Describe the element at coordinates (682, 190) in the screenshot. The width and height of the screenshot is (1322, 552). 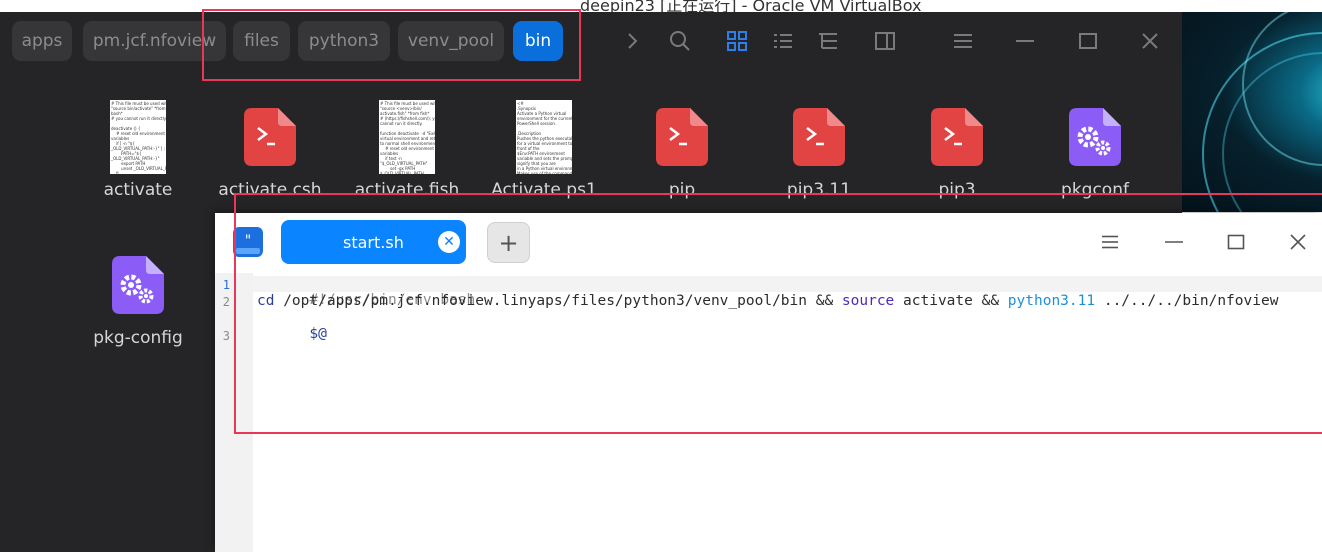
I see `file-label: pip` at that location.